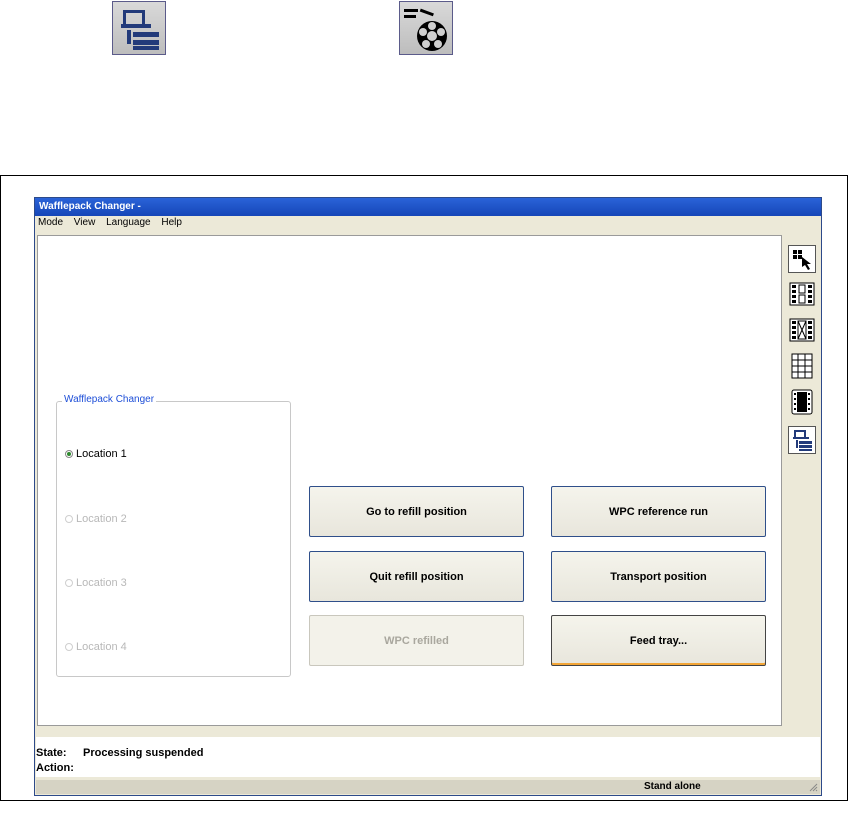 Image resolution: width=851 pixels, height=815 pixels. Describe the element at coordinates (672, 786) in the screenshot. I see `status-bar-mode: Stand alone` at that location.